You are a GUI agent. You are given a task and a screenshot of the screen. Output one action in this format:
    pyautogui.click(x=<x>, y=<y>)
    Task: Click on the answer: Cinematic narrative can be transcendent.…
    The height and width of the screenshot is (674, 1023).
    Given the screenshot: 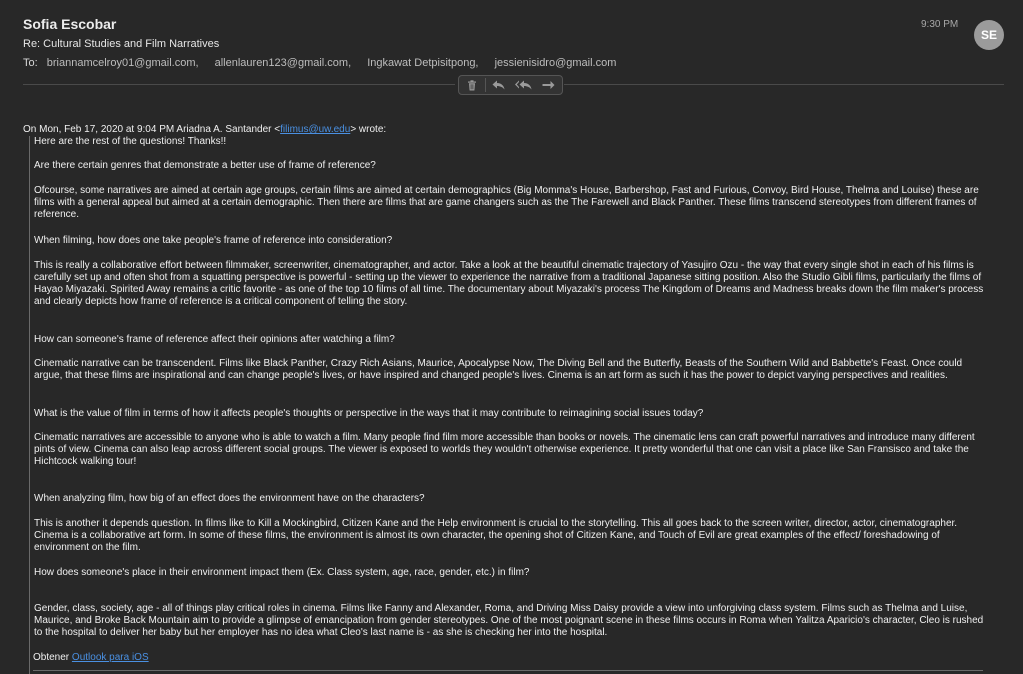 What is the action you would take?
    pyautogui.click(x=498, y=369)
    